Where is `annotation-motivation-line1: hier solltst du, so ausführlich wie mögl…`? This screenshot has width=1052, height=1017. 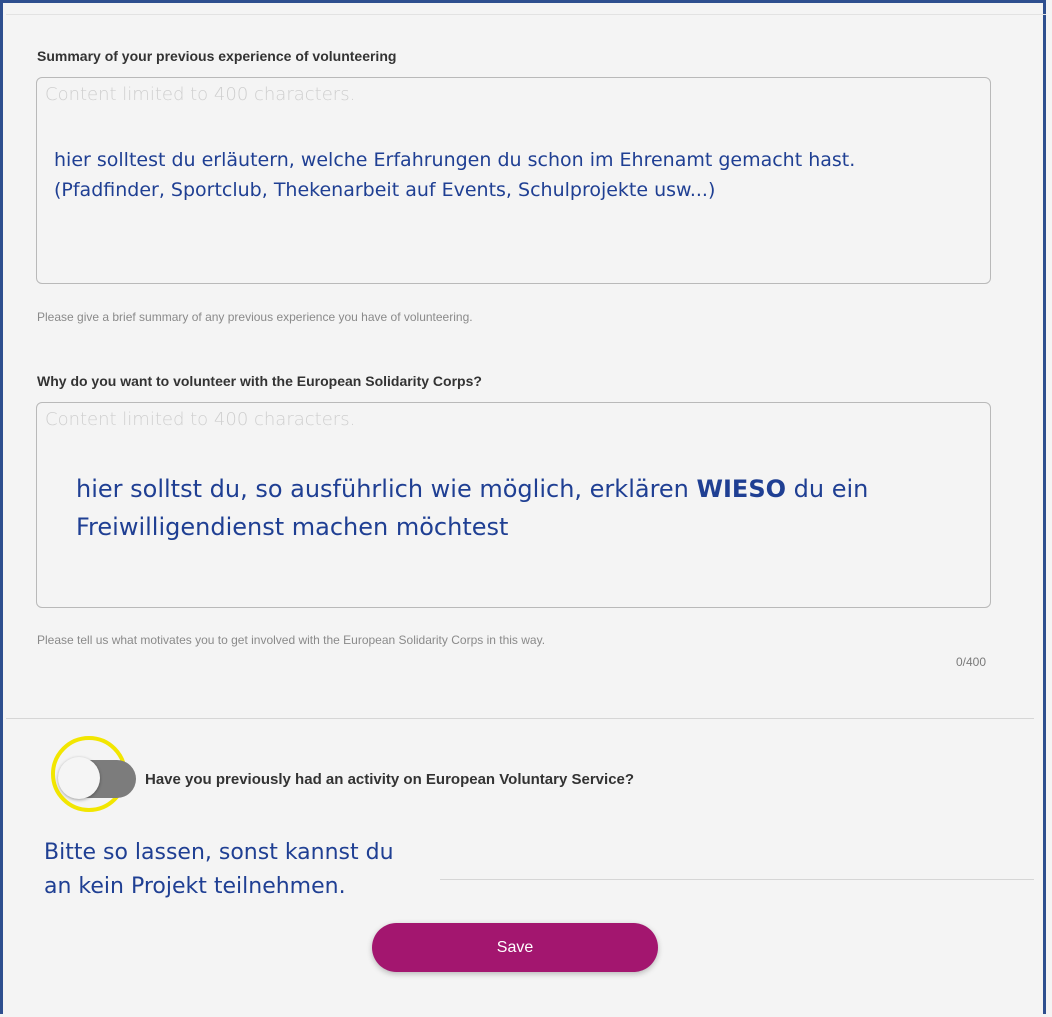 annotation-motivation-line1: hier solltst du, so ausführlich wie mögl… is located at coordinates (472, 489).